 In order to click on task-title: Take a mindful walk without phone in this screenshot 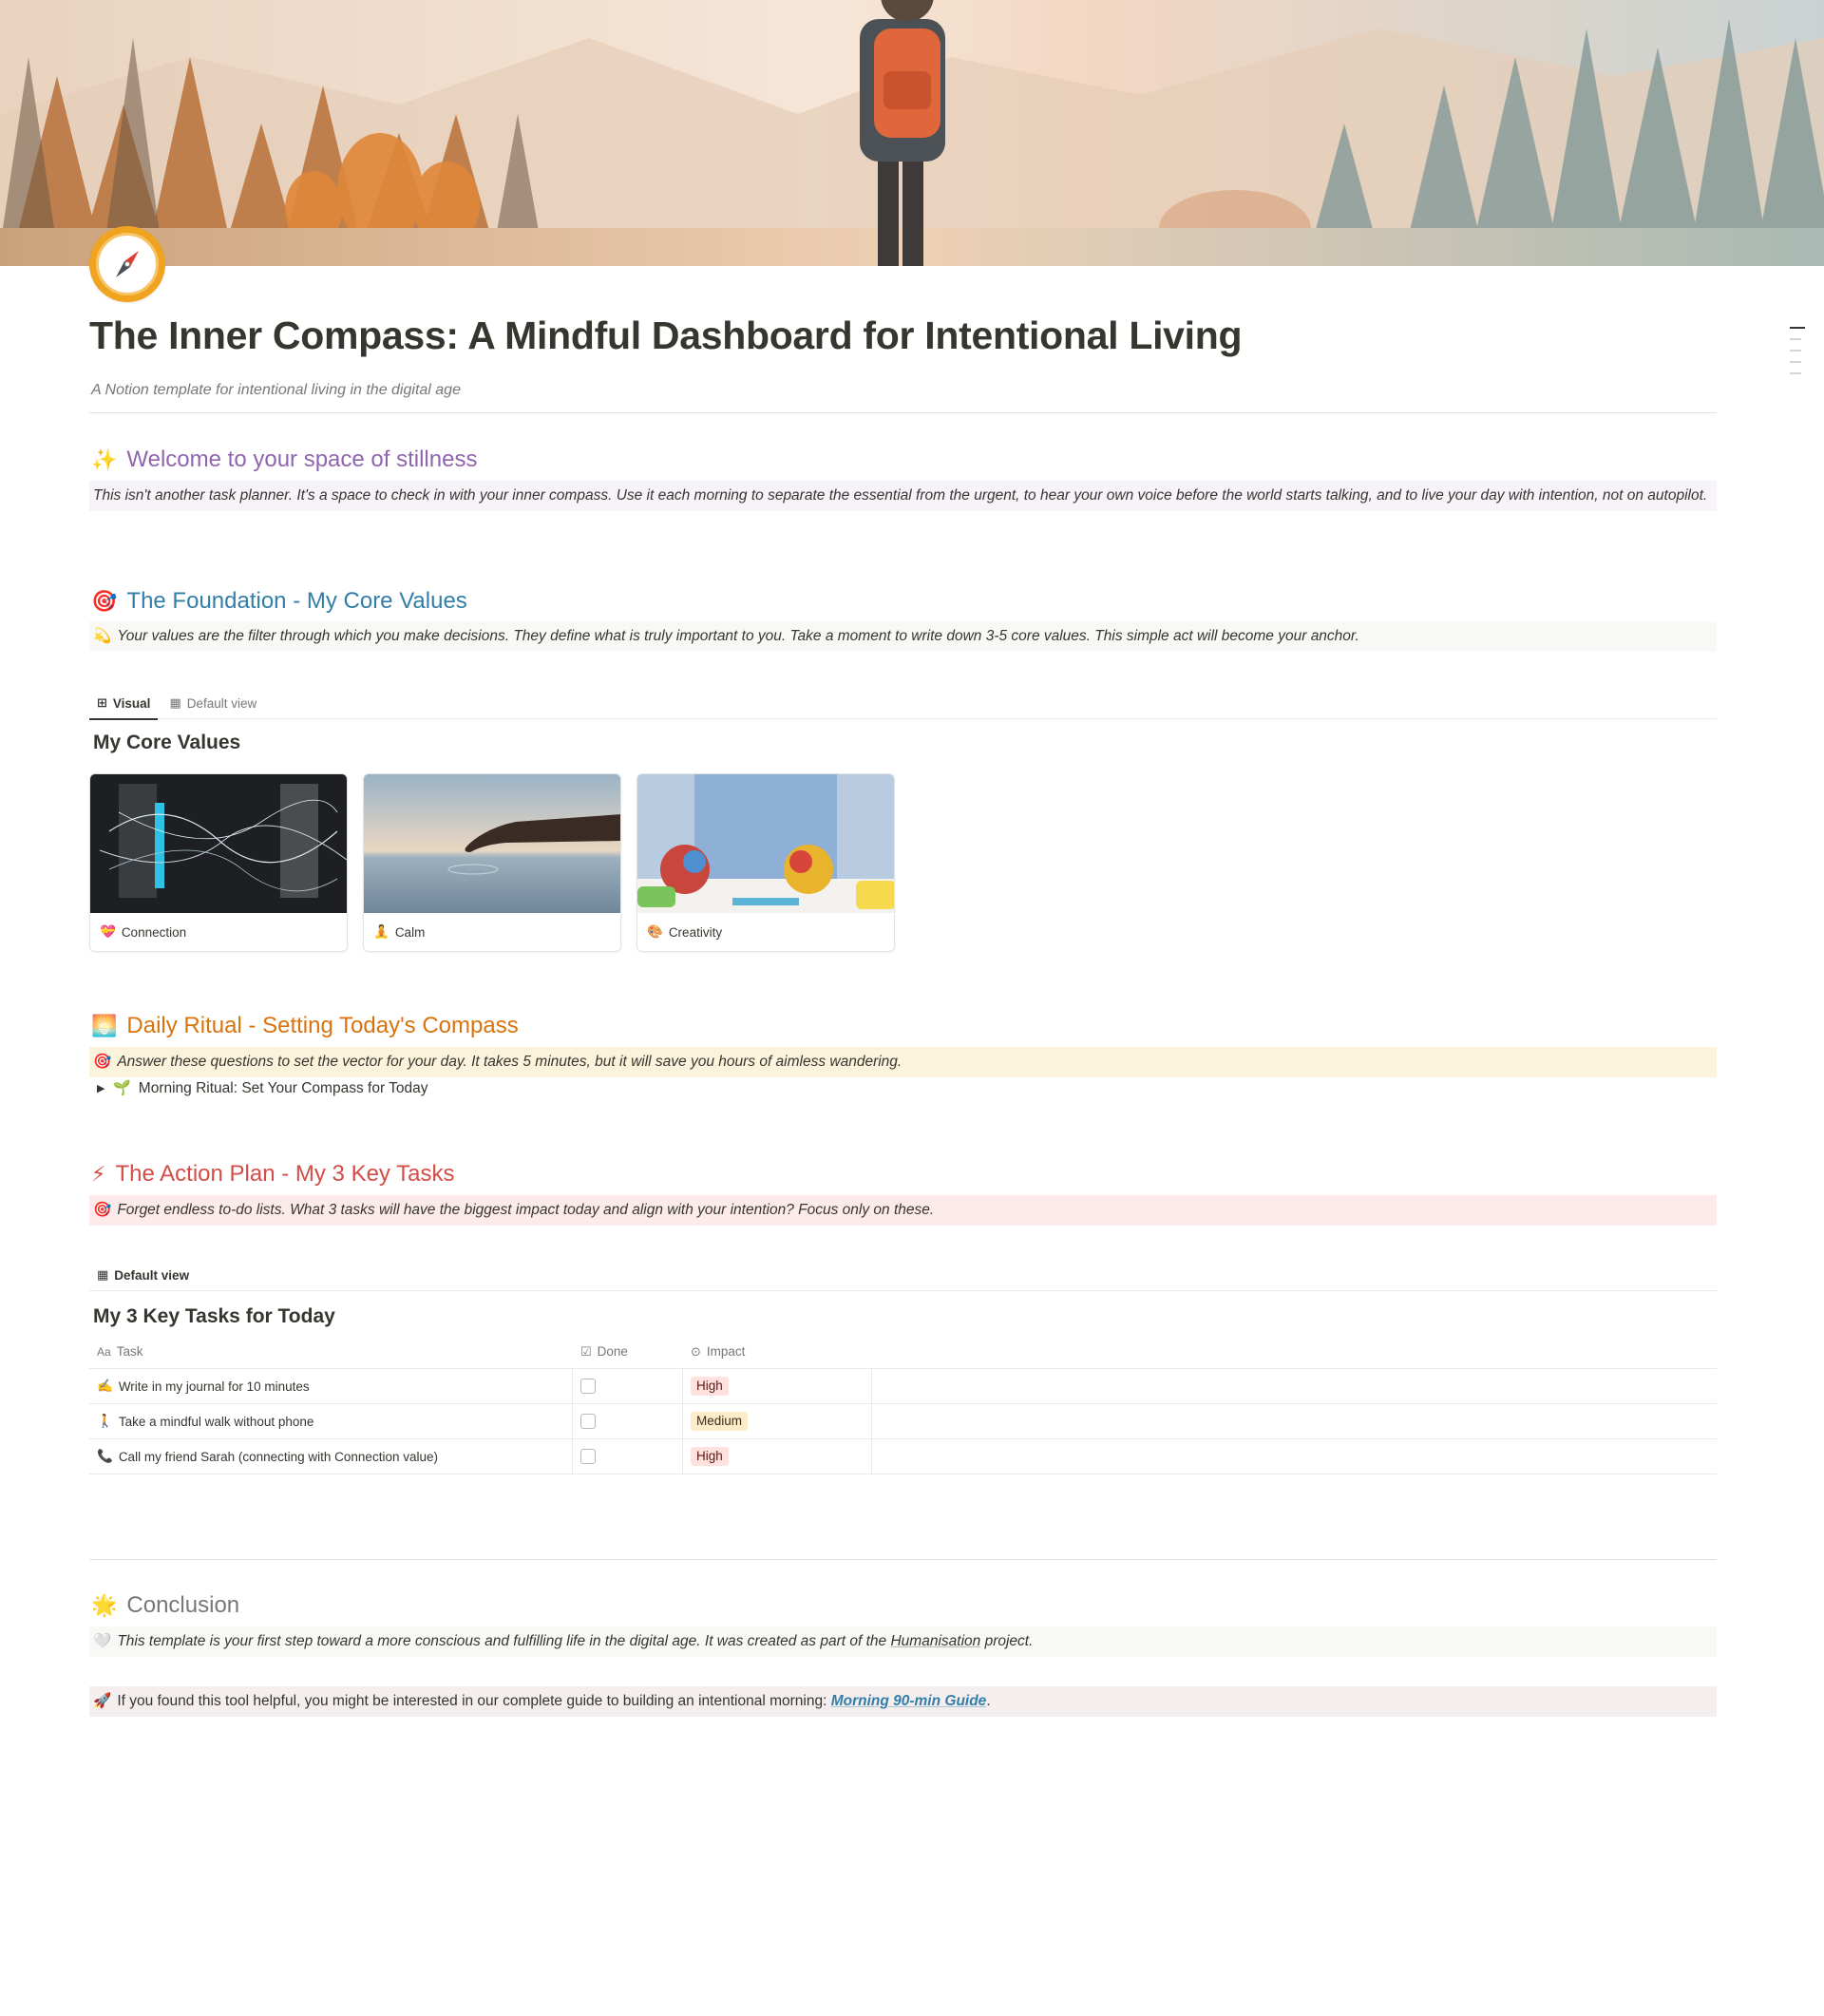, I will do `click(216, 1422)`.